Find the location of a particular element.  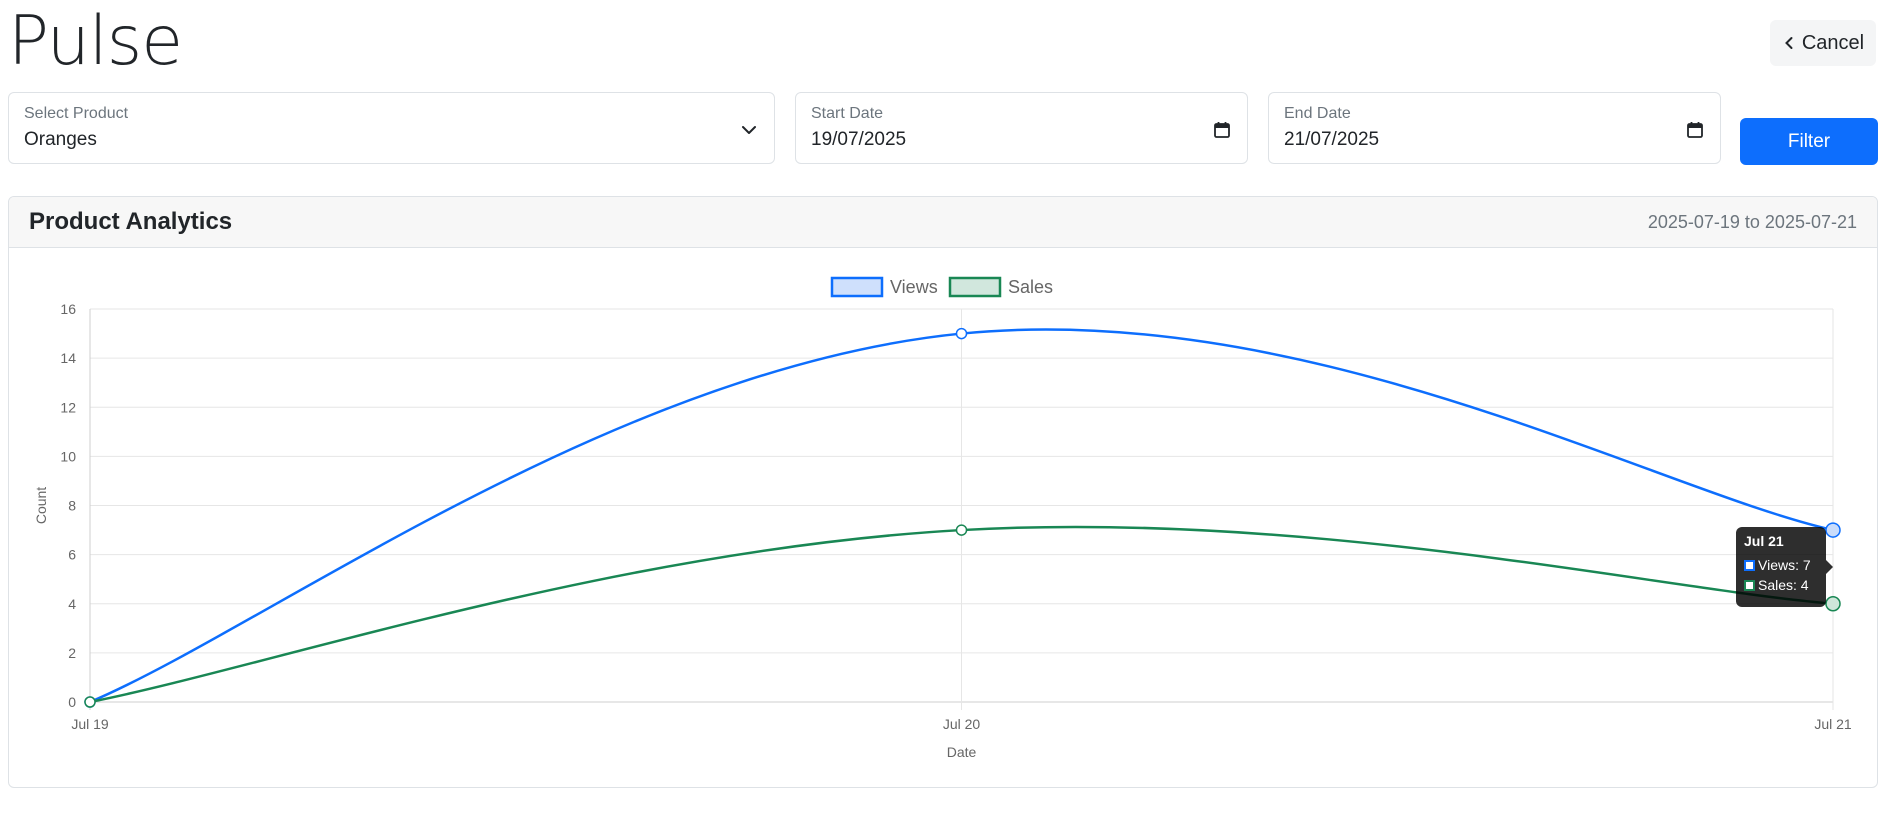

y-tick-label: 0 is located at coordinates (72, 702).